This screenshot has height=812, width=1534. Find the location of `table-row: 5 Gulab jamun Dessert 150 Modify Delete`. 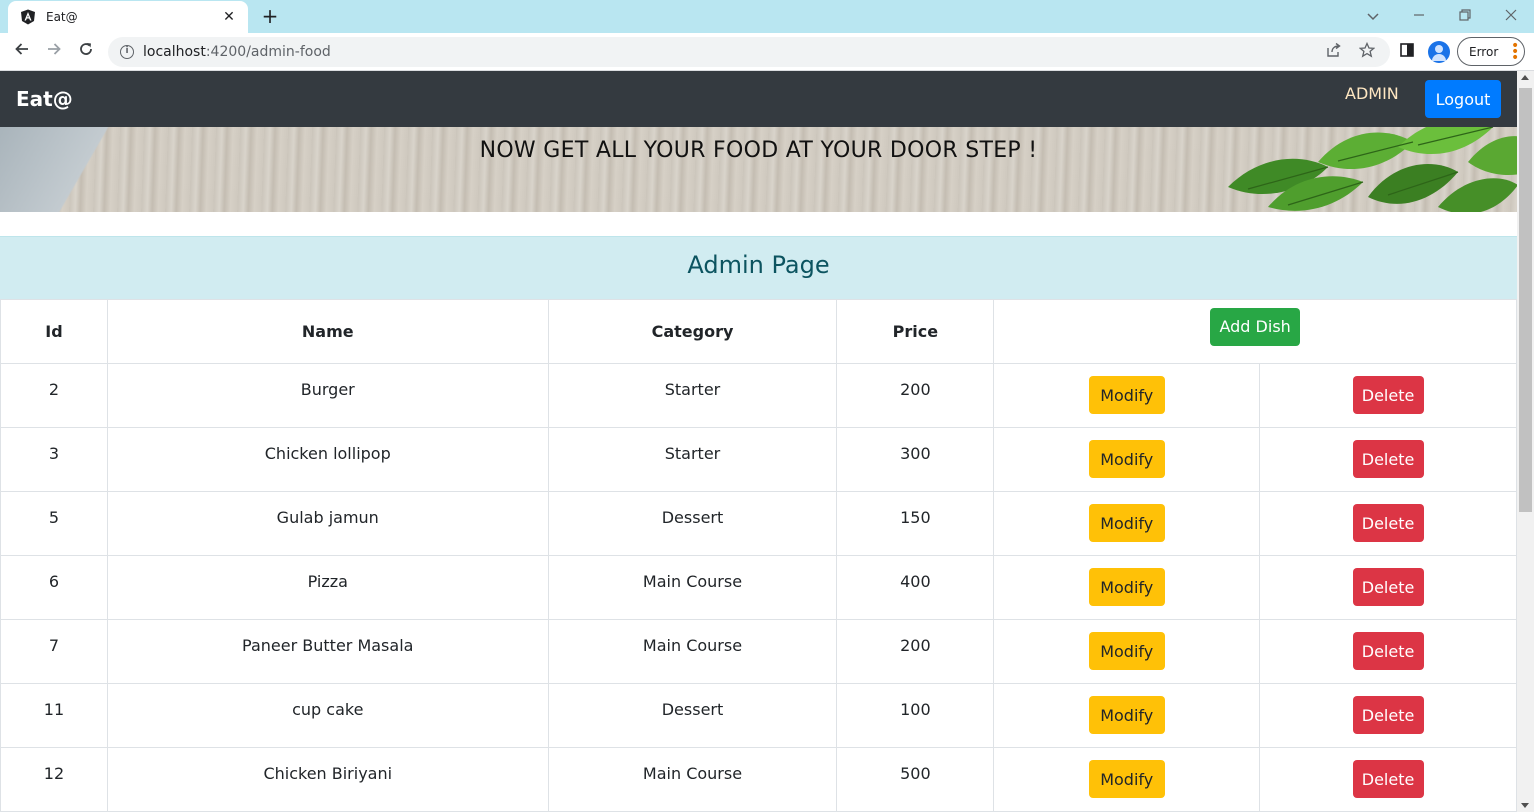

table-row: 5 Gulab jamun Dessert 150 Modify Delete is located at coordinates (758, 523).